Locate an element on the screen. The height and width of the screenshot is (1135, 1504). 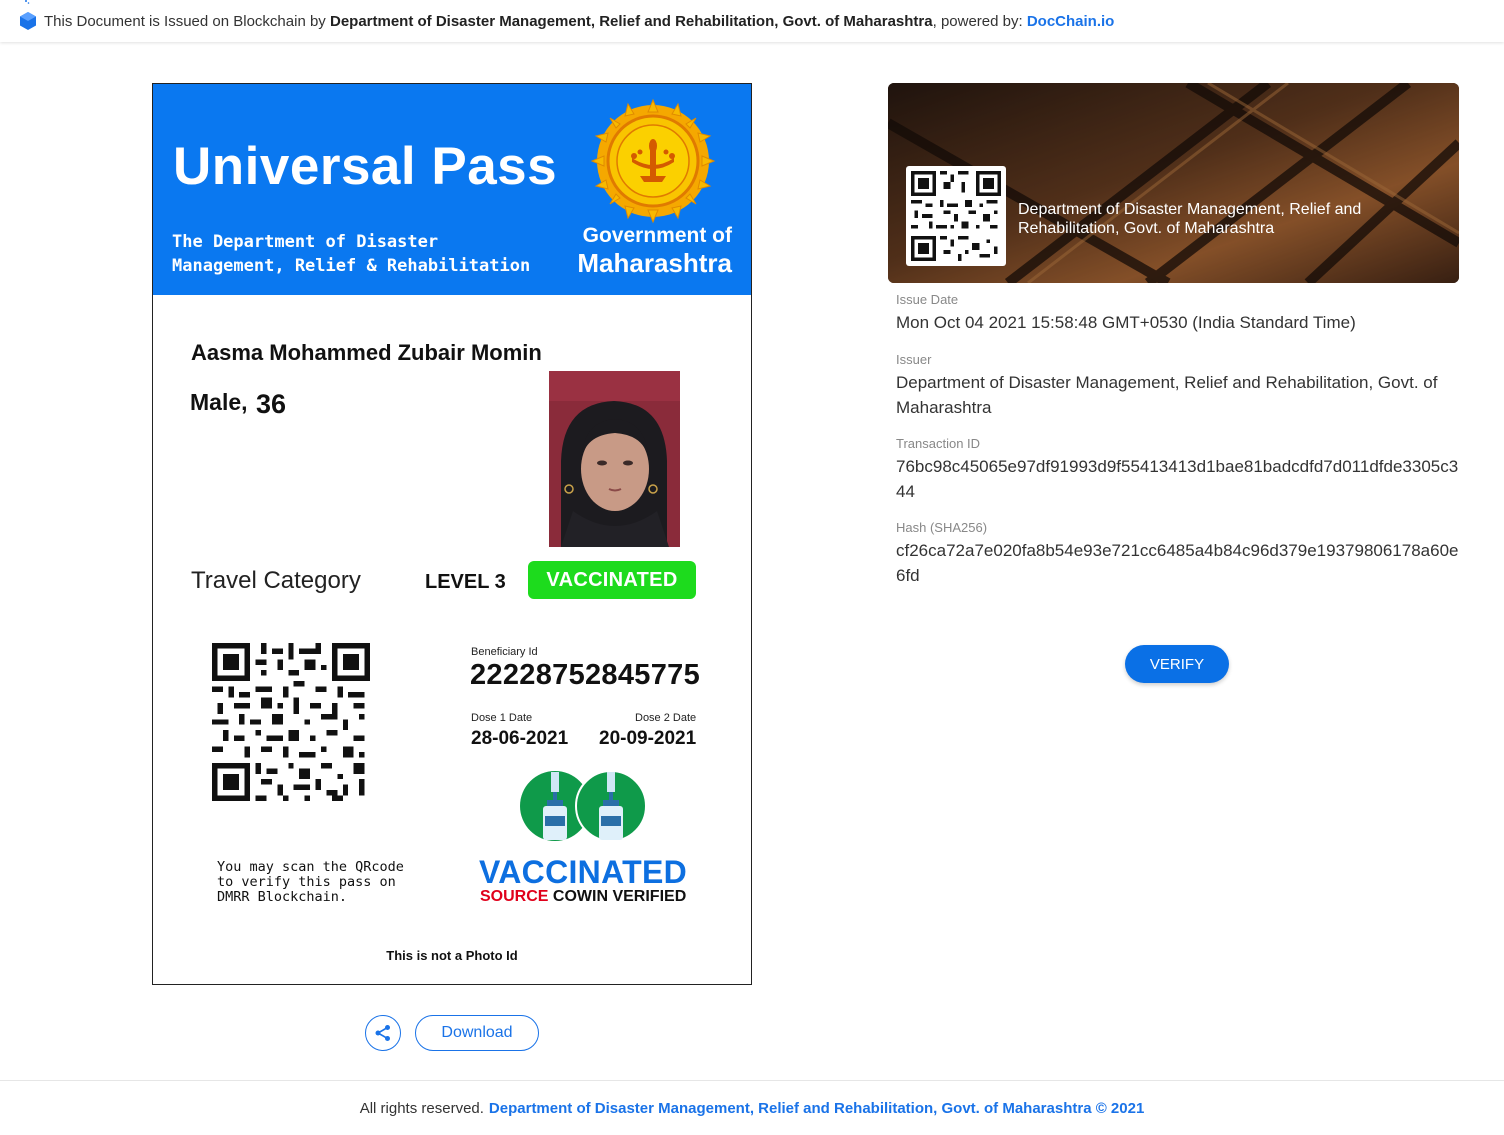
beneficiary-id: 22228752845775 is located at coordinates (585, 675).